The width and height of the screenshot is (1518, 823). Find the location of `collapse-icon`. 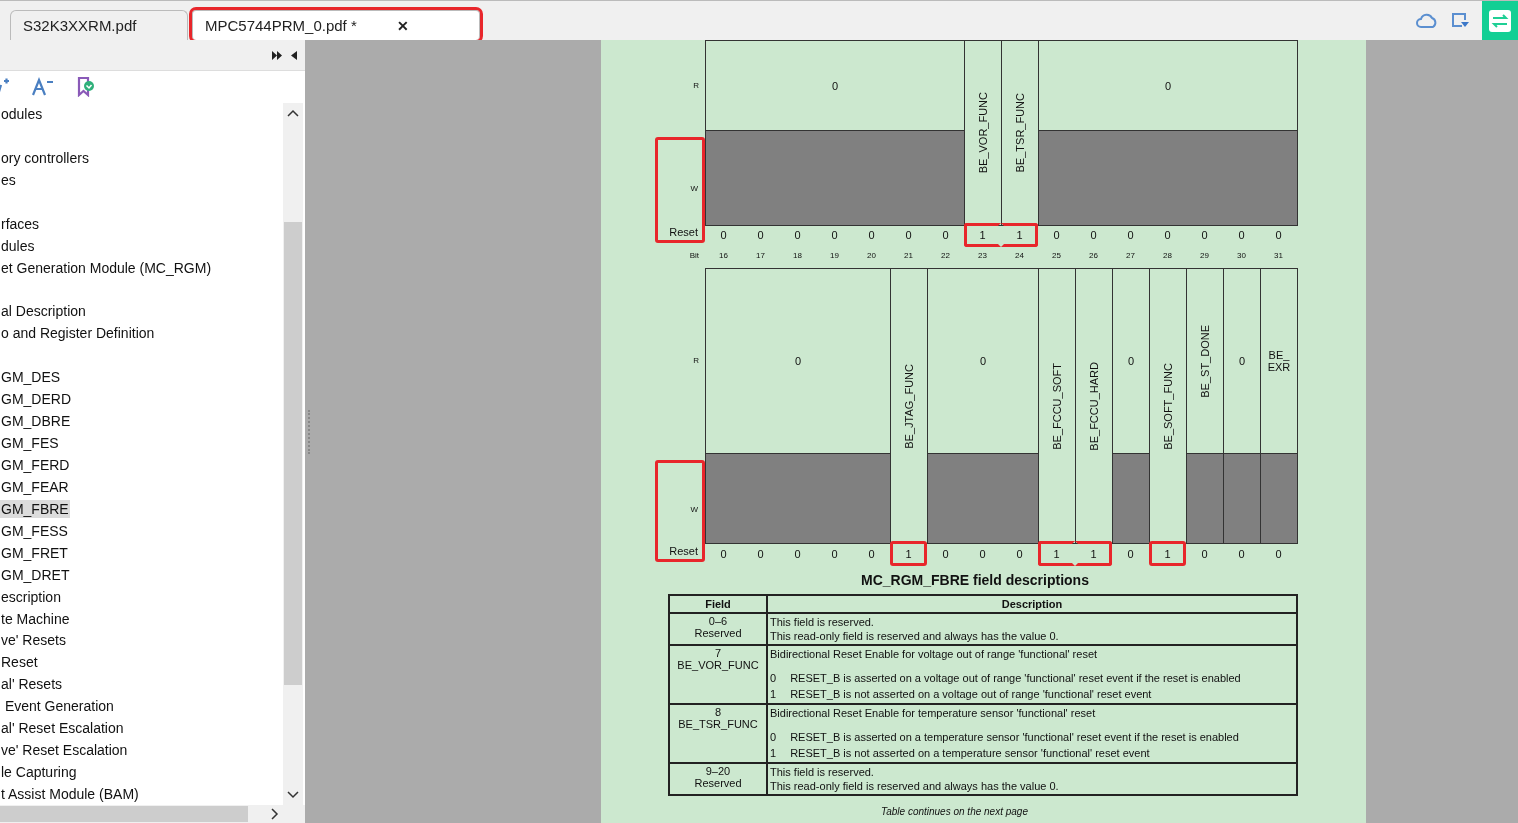

collapse-icon is located at coordinates (294, 55).